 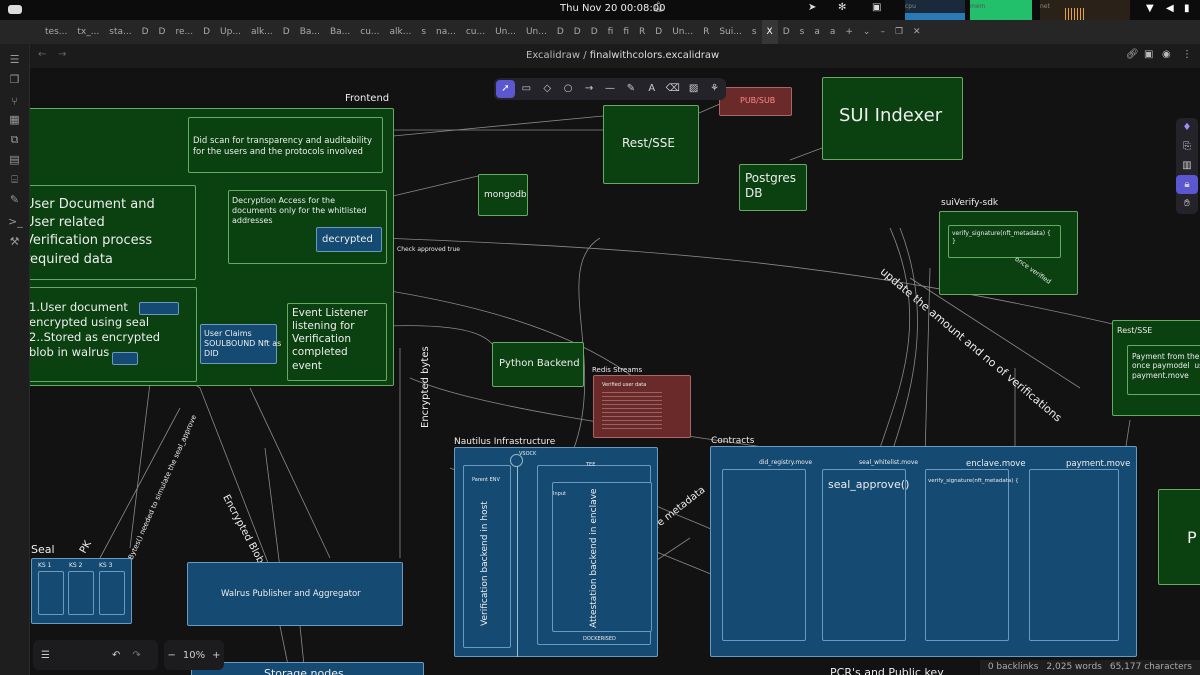 What do you see at coordinates (972, 555) in the screenshot?
I see `enclave-move-box: verify_signature(nft_metadata) {` at bounding box center [972, 555].